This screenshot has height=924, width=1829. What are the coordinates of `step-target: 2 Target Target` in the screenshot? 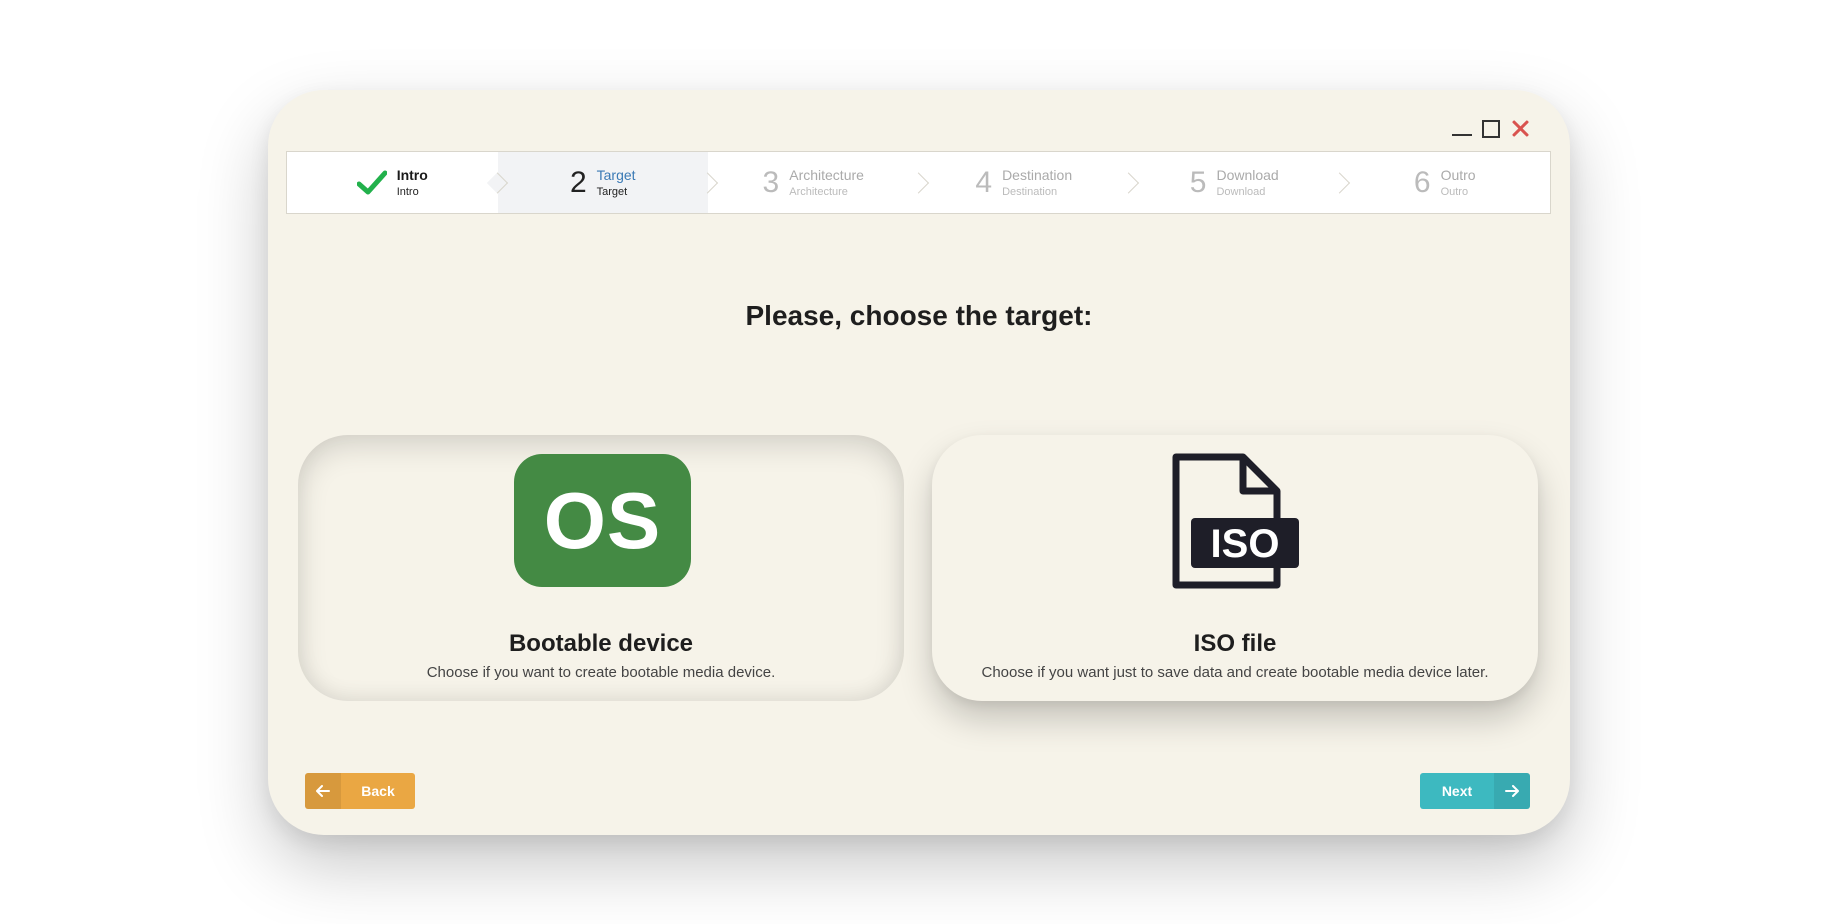 It's located at (602, 182).